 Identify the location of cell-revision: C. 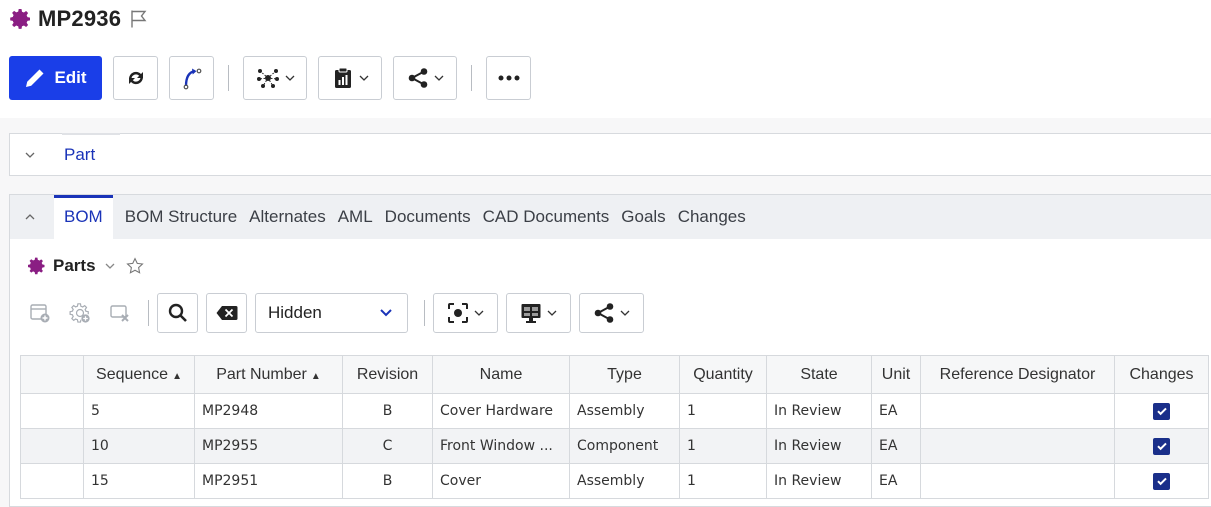
(387, 446).